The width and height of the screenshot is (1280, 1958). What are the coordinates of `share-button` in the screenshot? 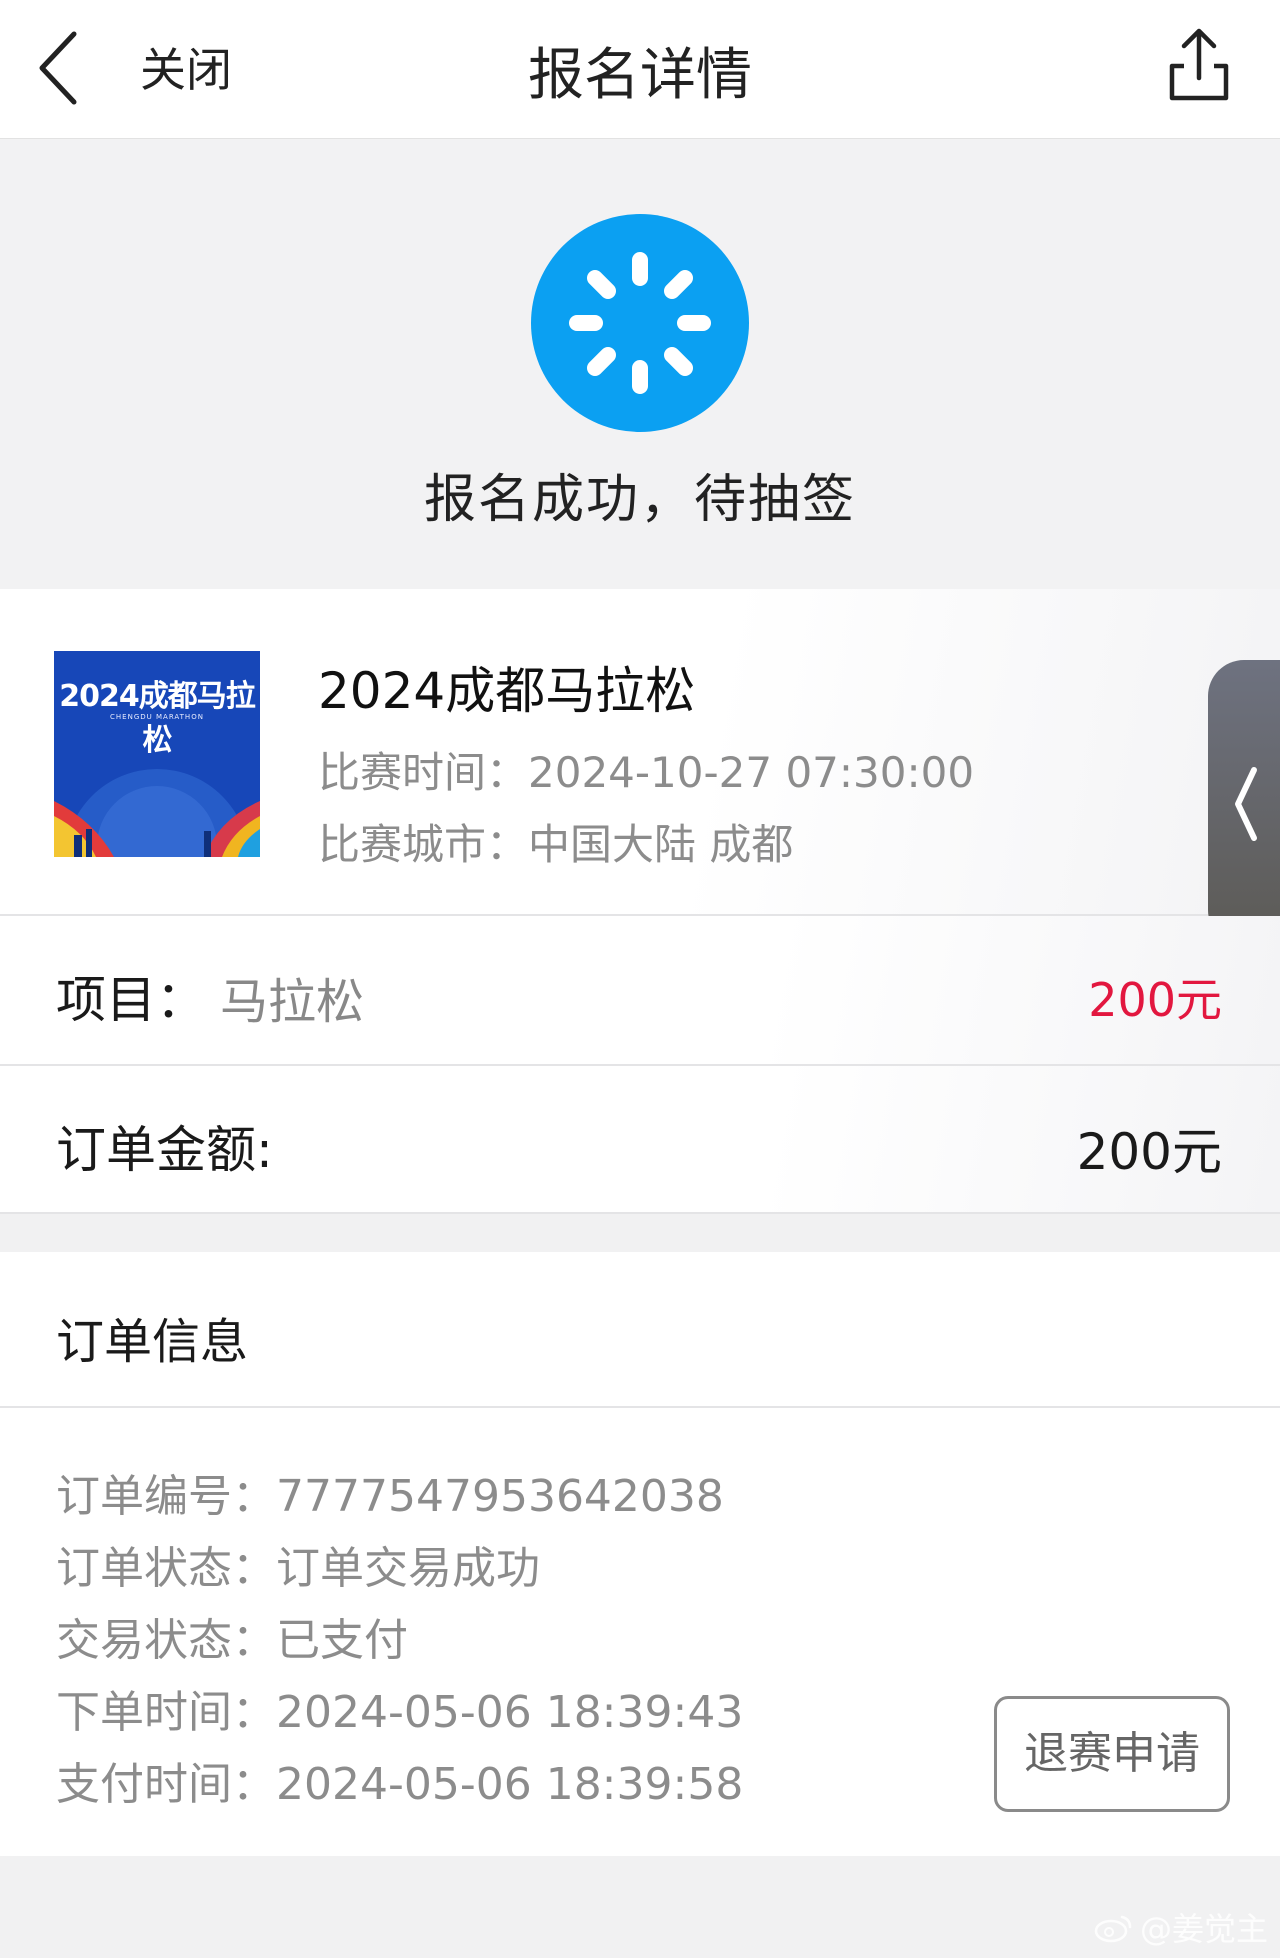 It's located at (1199, 66).